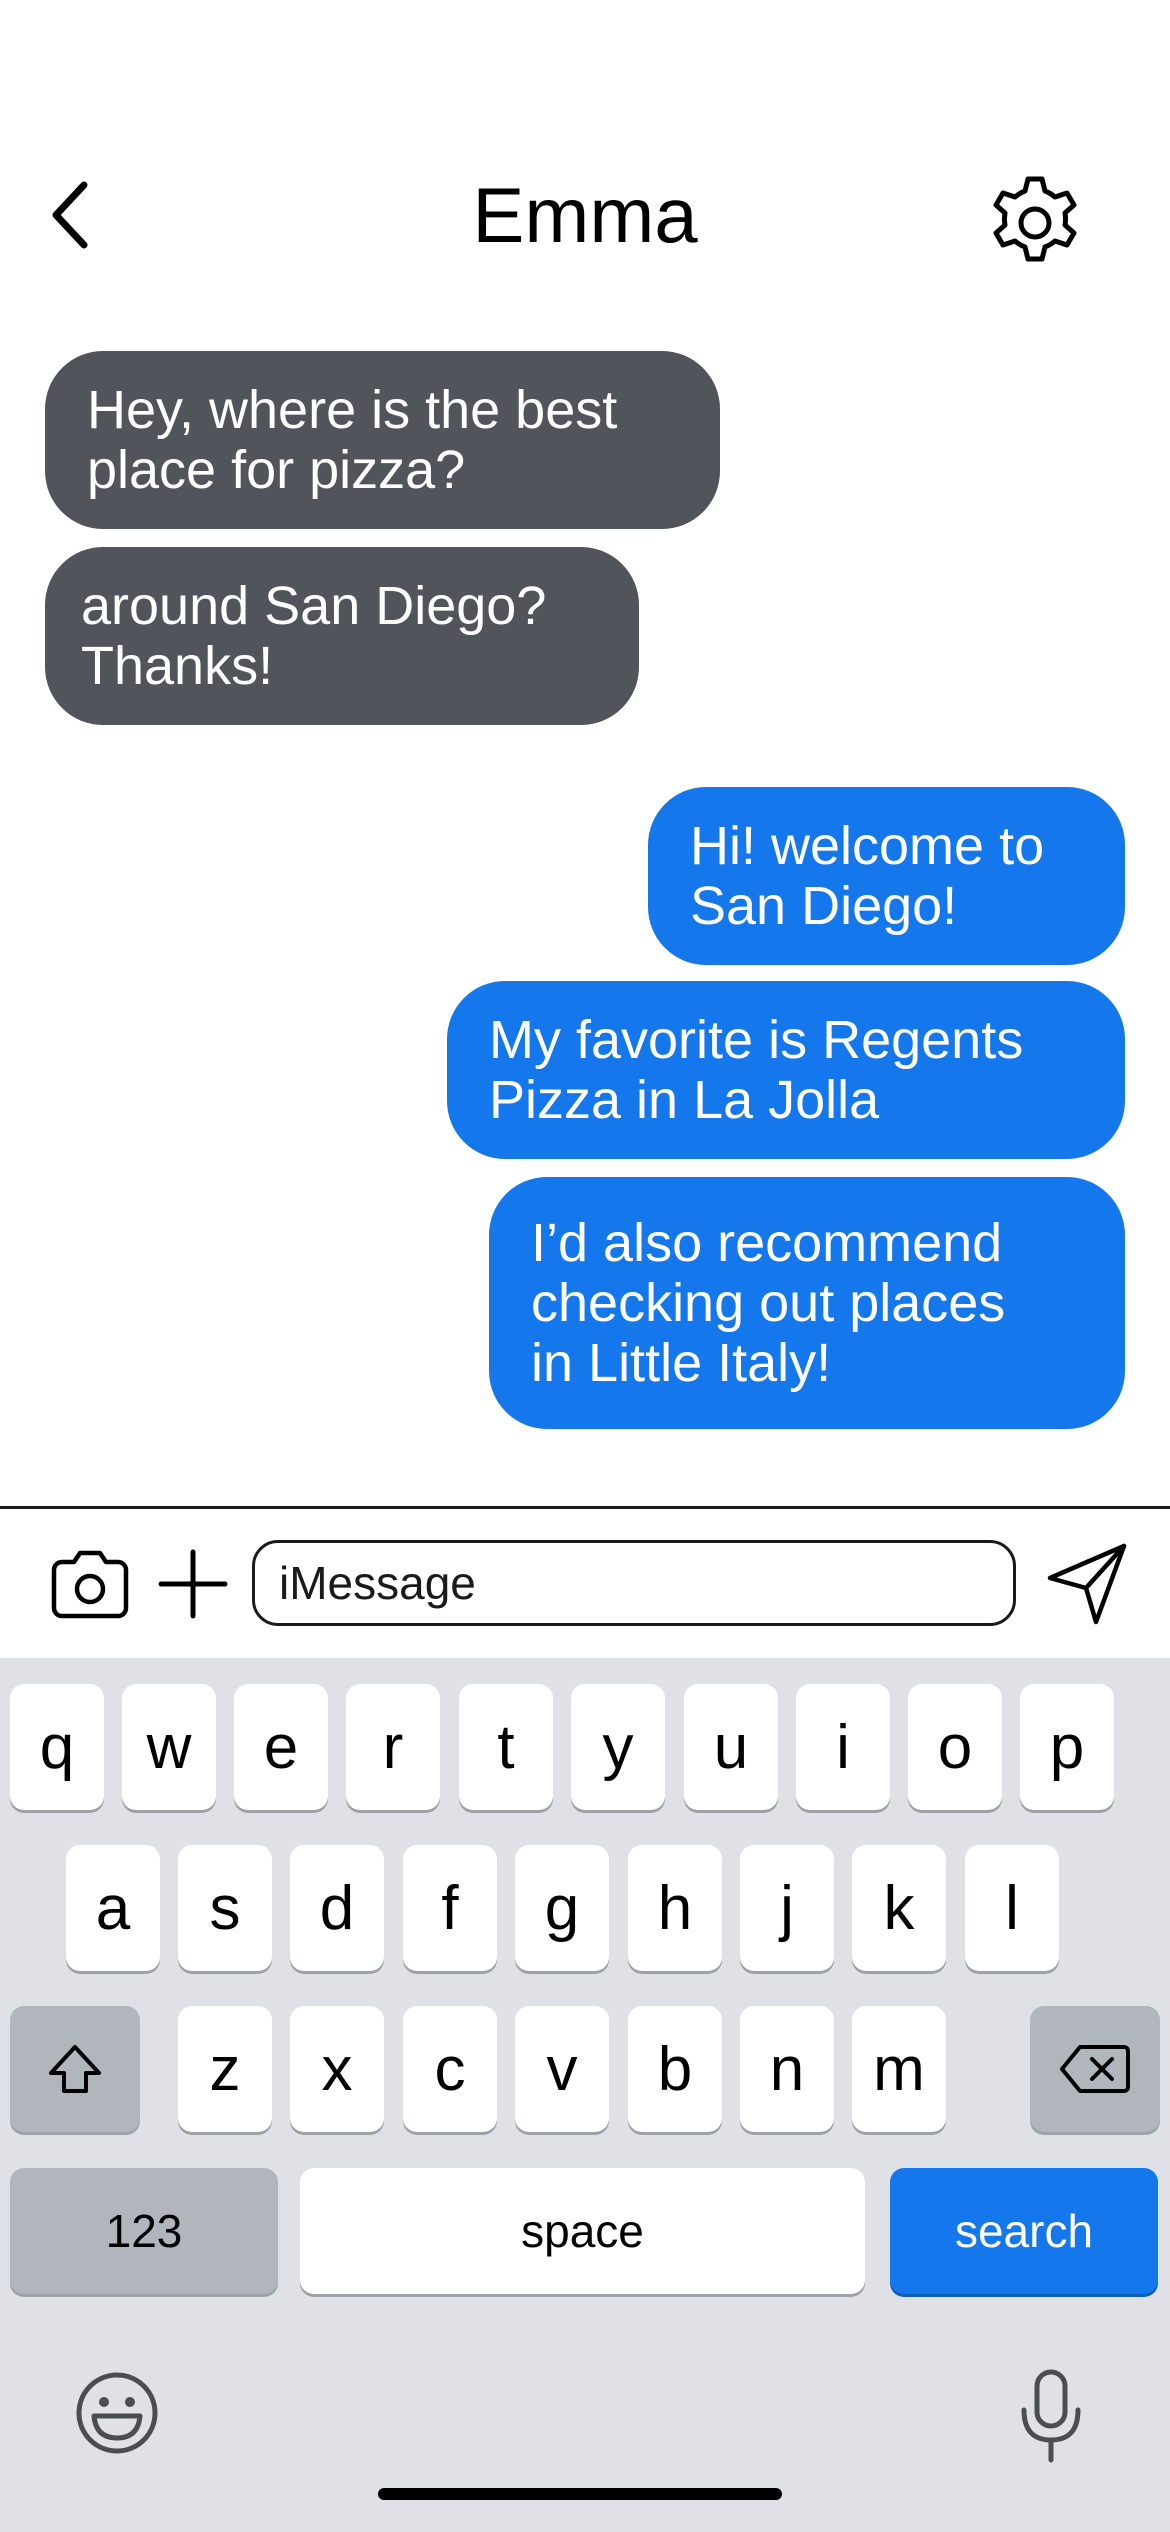  What do you see at coordinates (337, 1908) in the screenshot?
I see `key-d: d` at bounding box center [337, 1908].